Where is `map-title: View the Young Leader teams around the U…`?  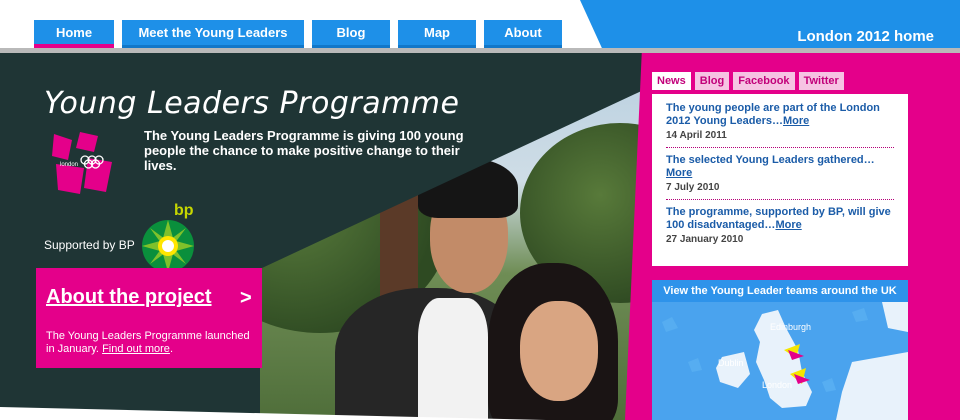
map-title: View the Young Leader teams around the U… is located at coordinates (780, 291).